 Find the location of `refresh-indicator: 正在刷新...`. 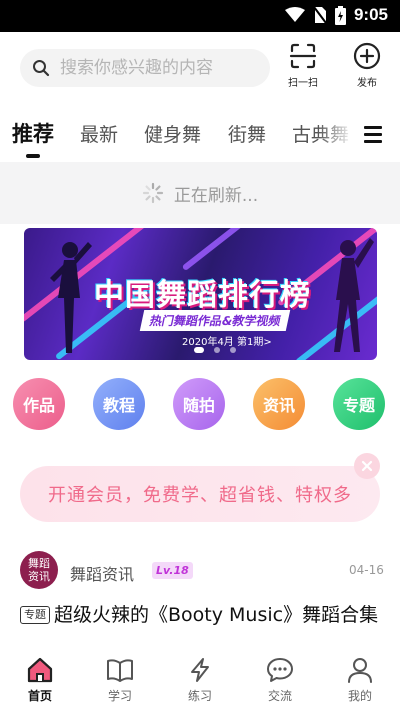

refresh-indicator: 正在刷新... is located at coordinates (200, 193).